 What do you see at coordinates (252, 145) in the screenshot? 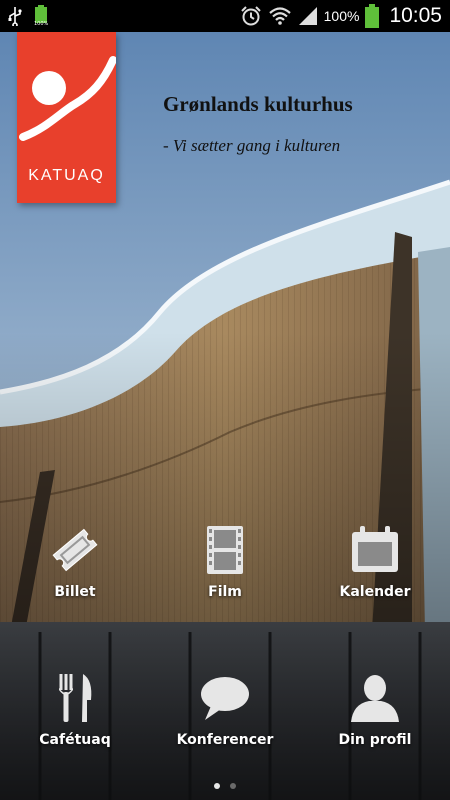
I see `tagline: - Vi sætter gang i kulturen` at bounding box center [252, 145].